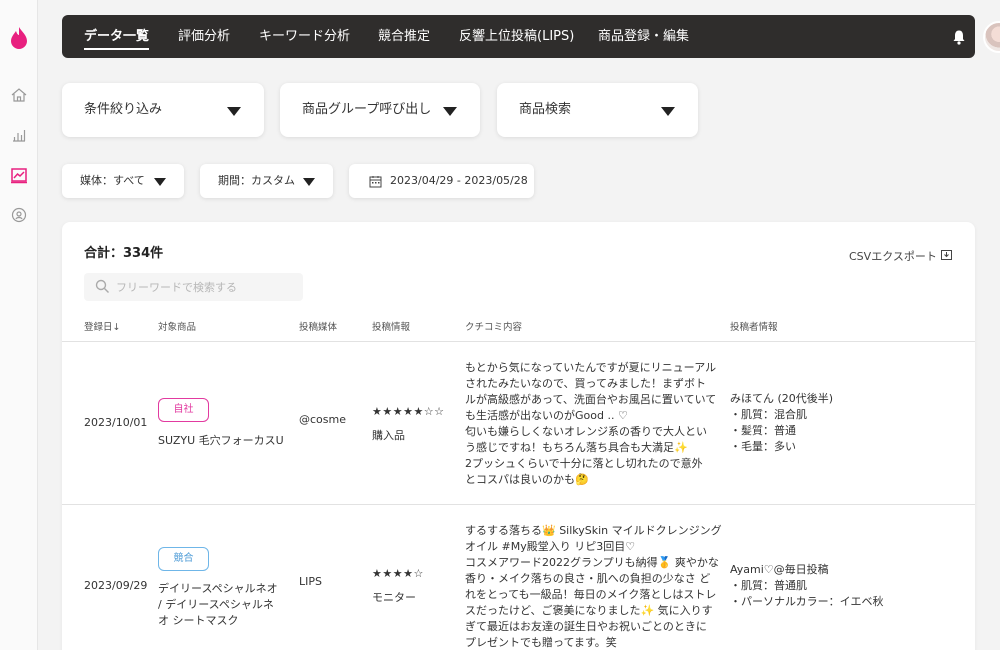 Image resolution: width=1000 pixels, height=650 pixels. What do you see at coordinates (322, 419) in the screenshot?
I see `row-media: @cosme` at bounding box center [322, 419].